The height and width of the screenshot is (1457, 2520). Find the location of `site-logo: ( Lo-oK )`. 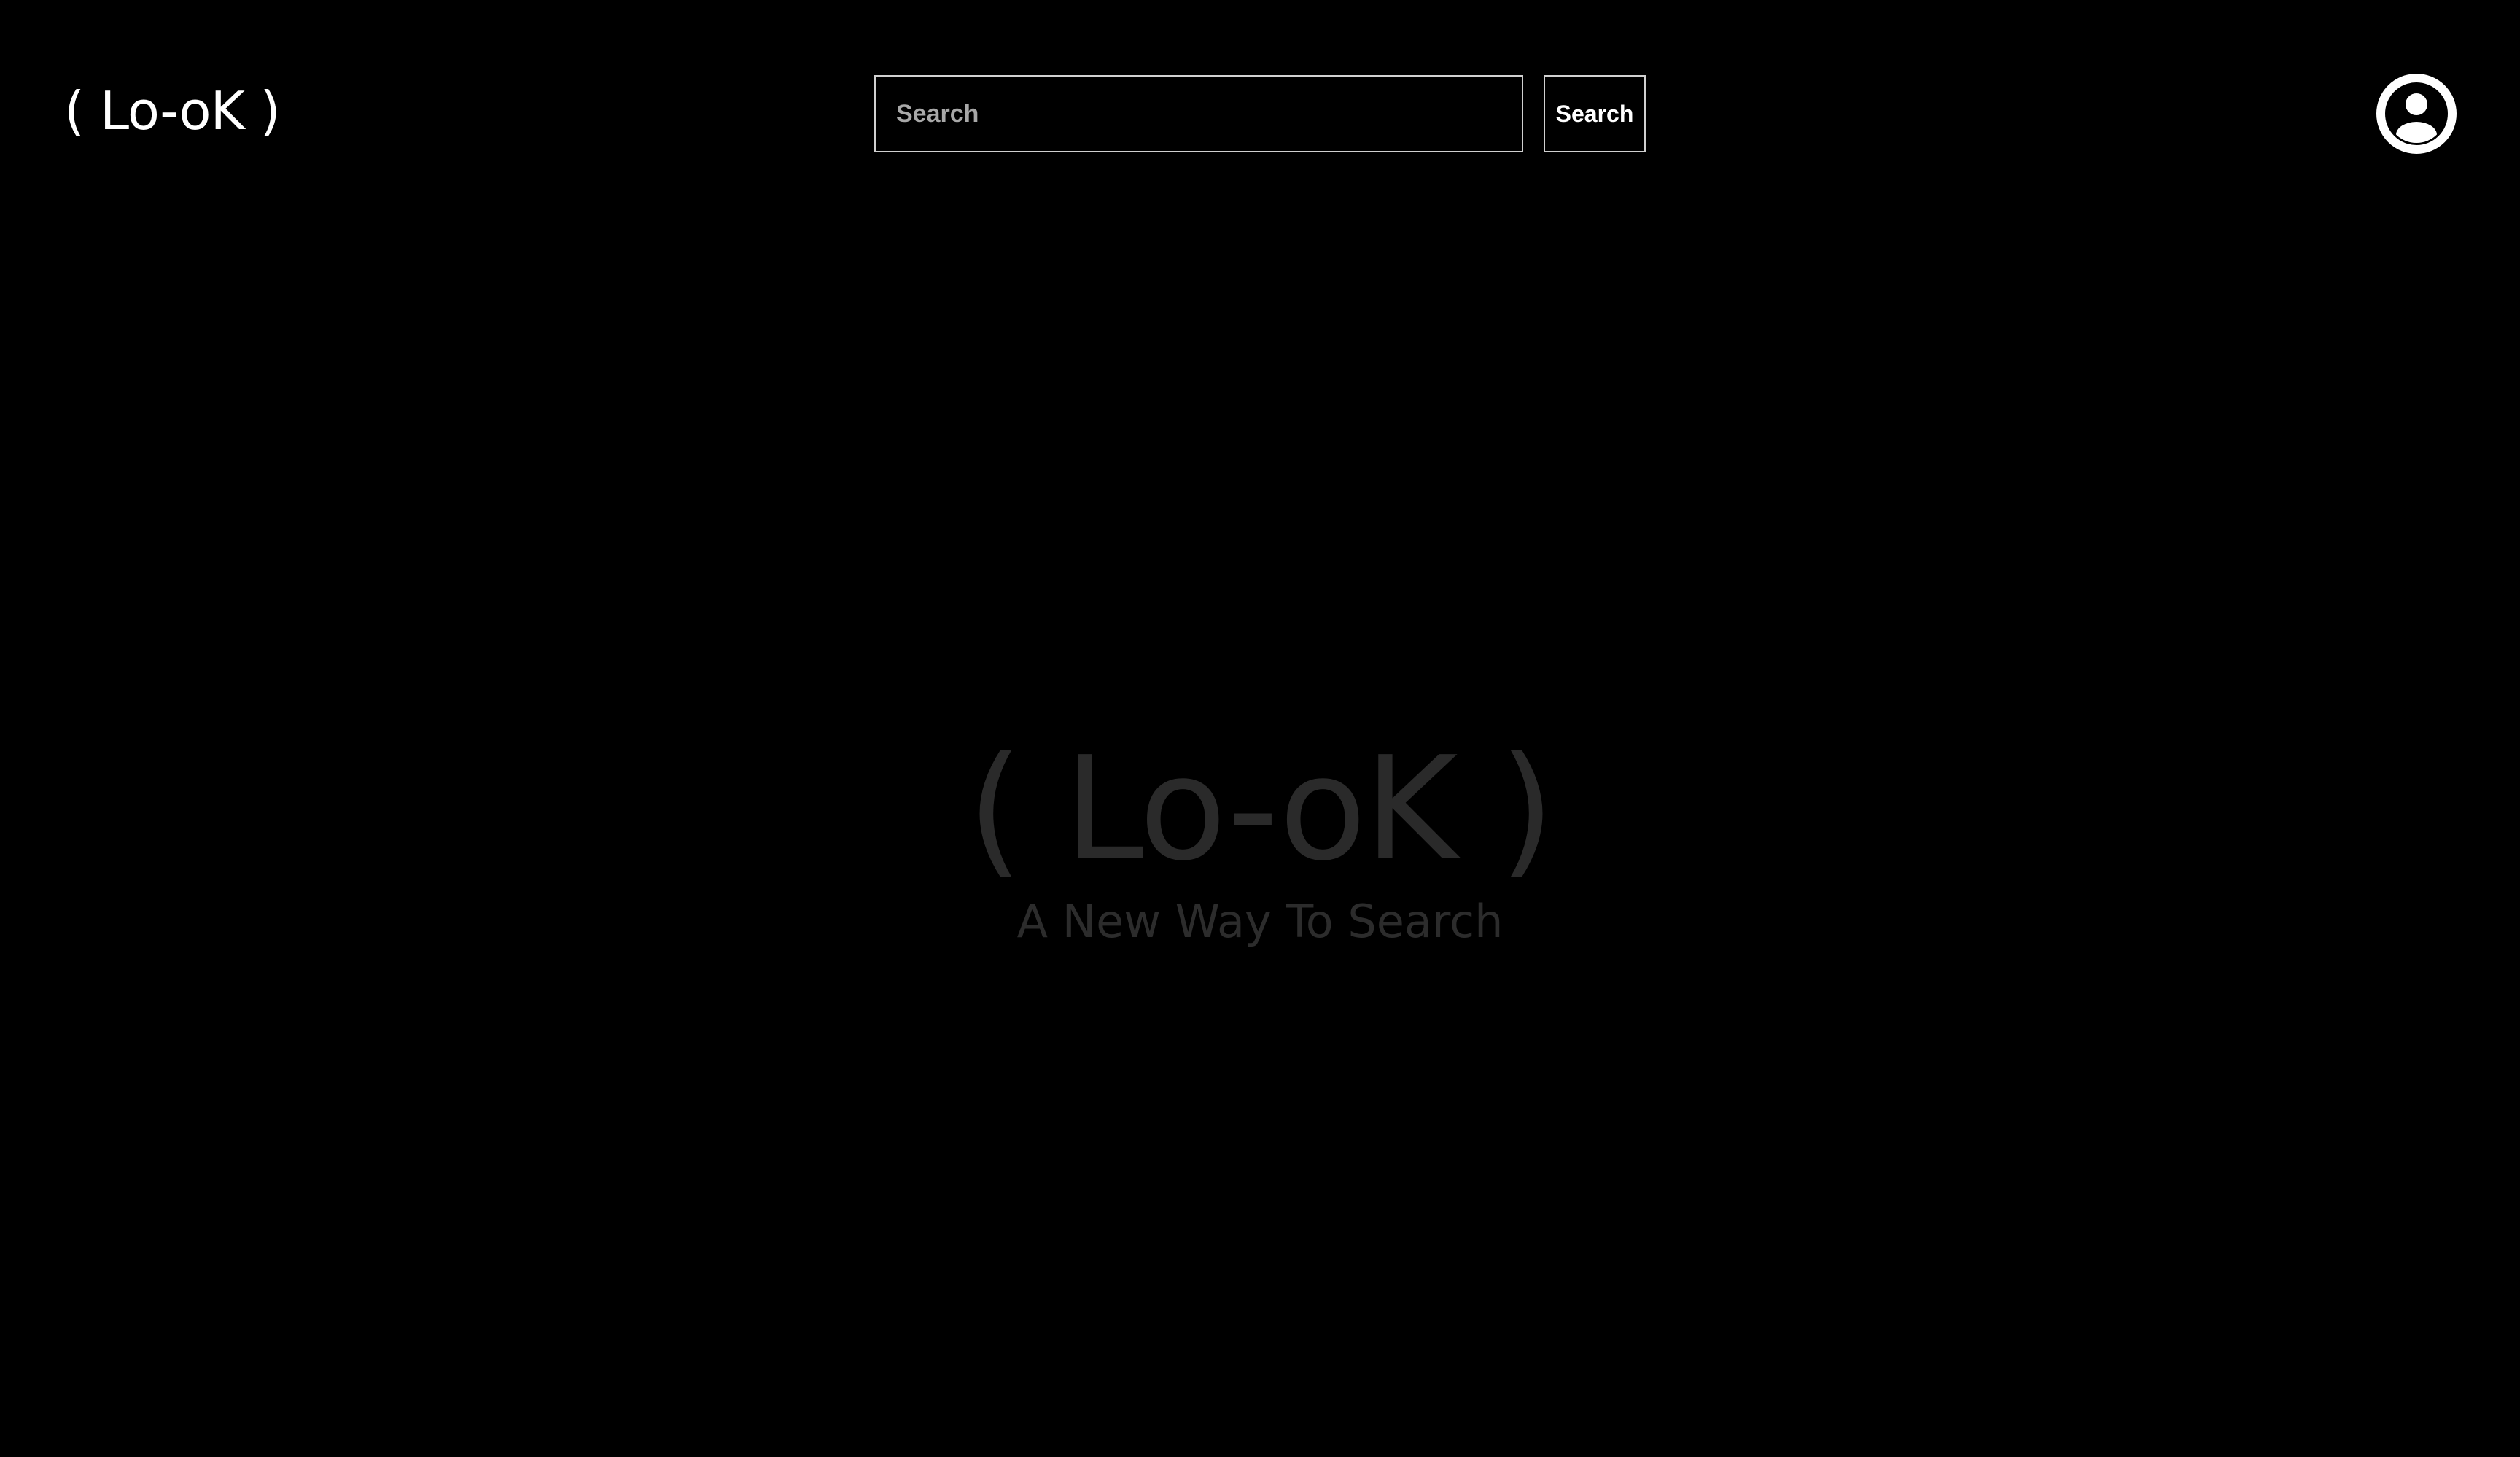

site-logo: ( Lo-oK ) is located at coordinates (172, 111).